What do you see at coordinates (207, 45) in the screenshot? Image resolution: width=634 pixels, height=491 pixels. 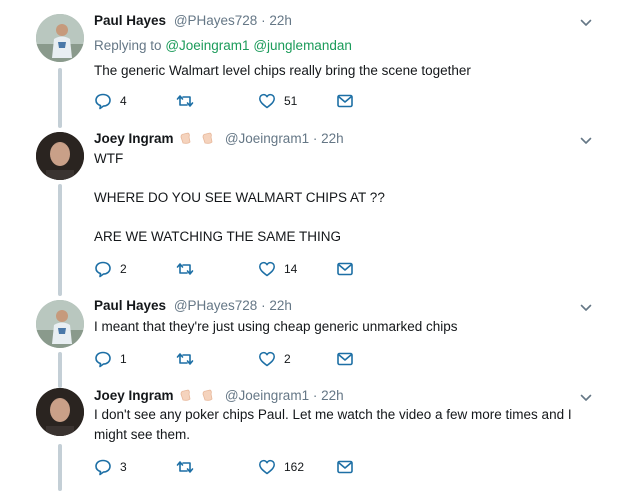 I see `mention-link: @Joeingram1` at bounding box center [207, 45].